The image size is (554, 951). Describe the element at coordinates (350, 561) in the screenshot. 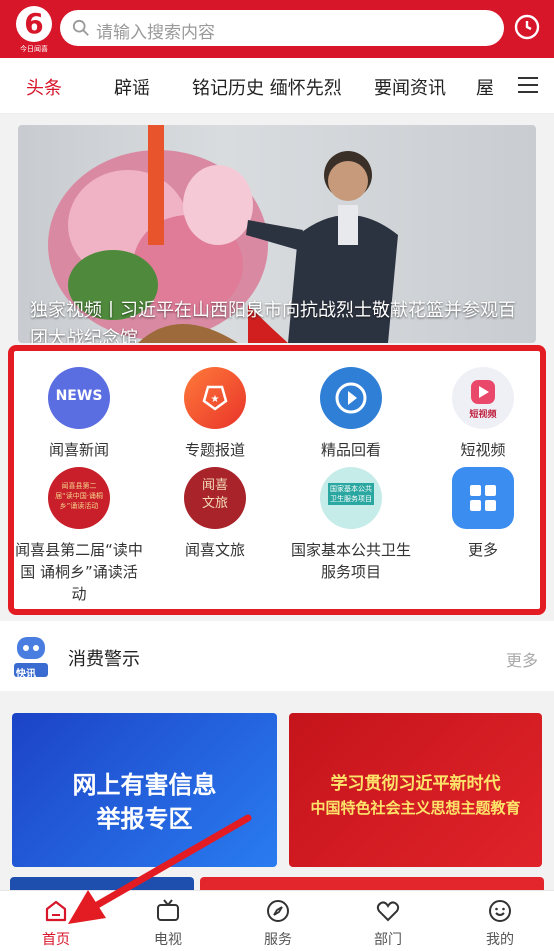

I see `grid-label: 国家基本公共卫生服务项目` at that location.